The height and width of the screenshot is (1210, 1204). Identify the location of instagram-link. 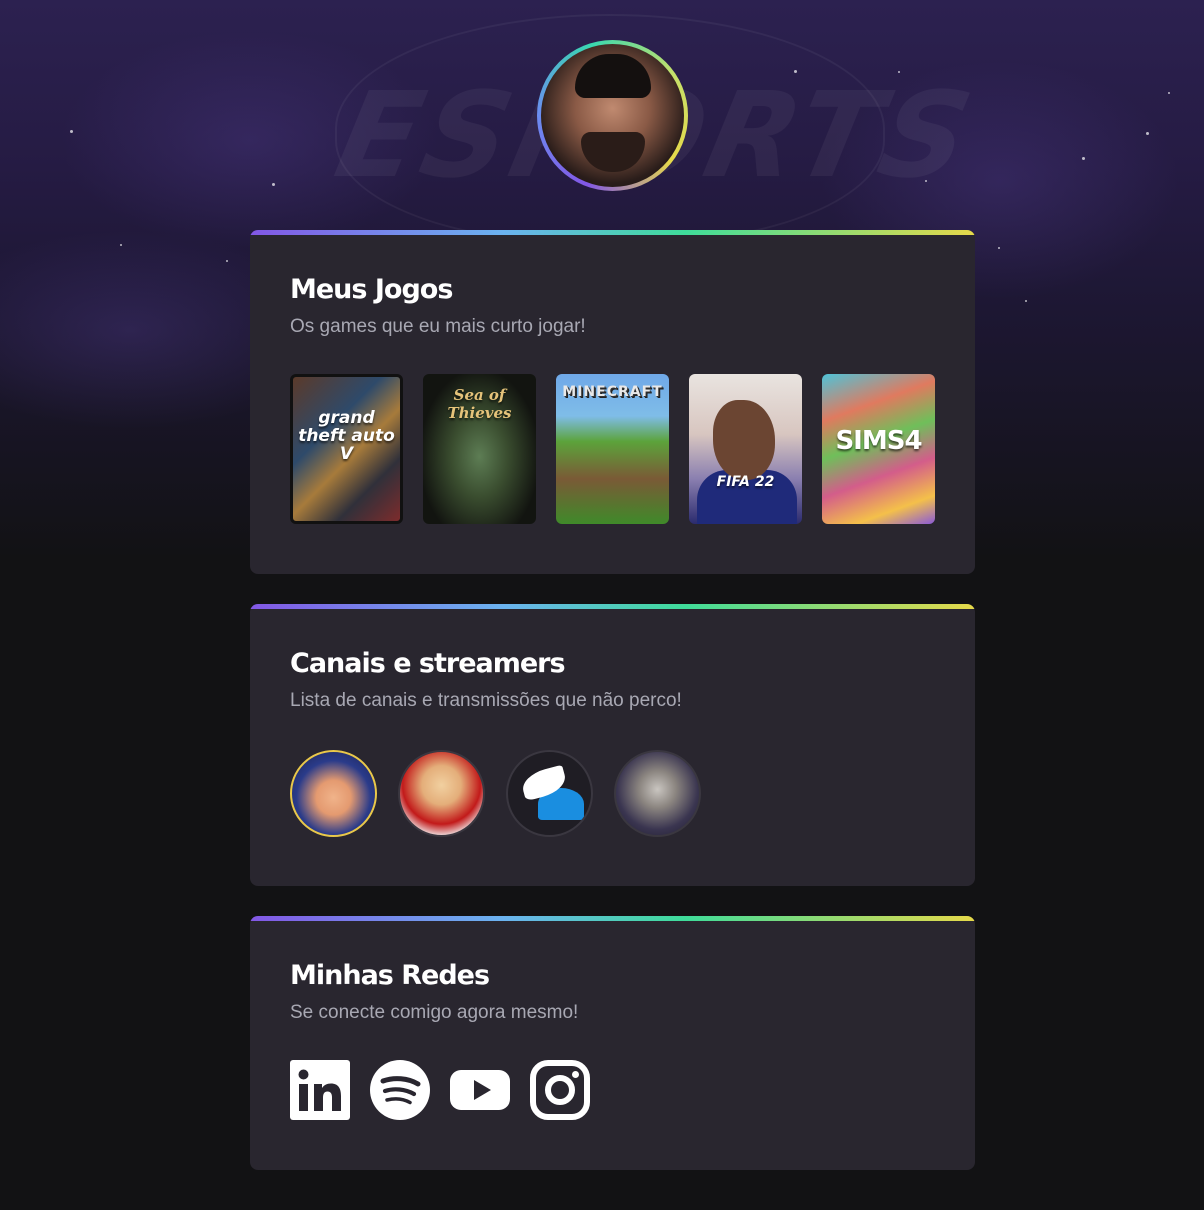
(560, 1090).